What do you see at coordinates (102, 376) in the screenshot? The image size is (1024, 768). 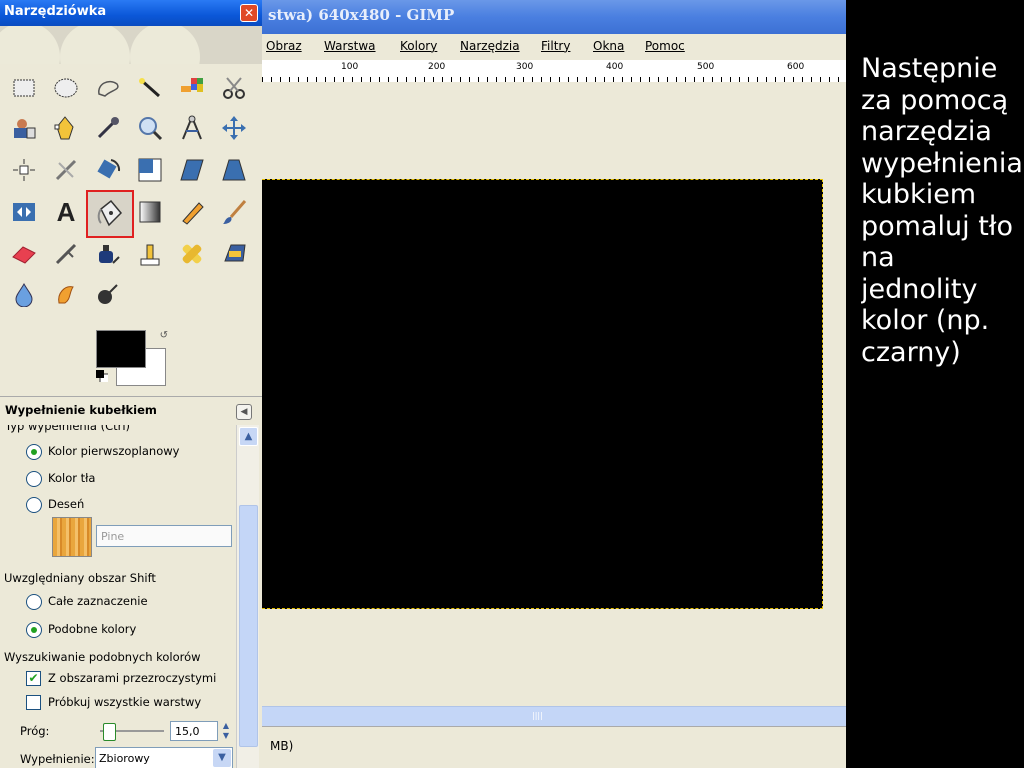 I see `default-colors-icon` at bounding box center [102, 376].